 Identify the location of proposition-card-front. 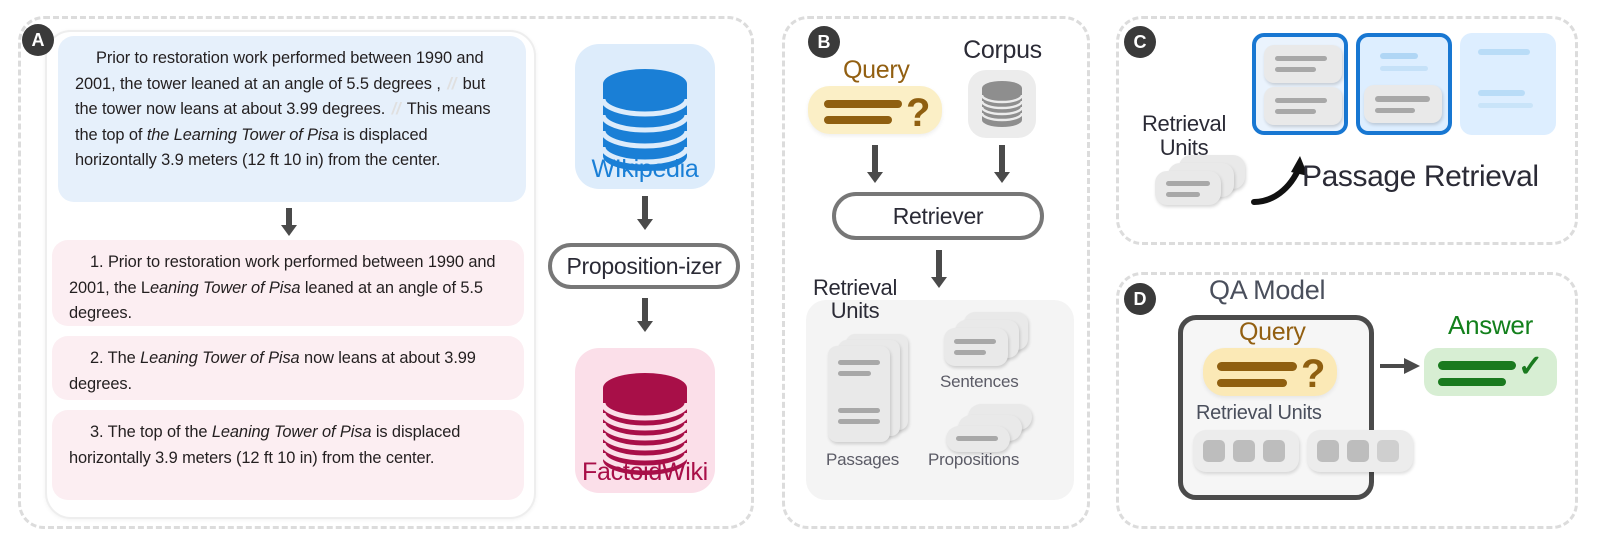
(978, 439).